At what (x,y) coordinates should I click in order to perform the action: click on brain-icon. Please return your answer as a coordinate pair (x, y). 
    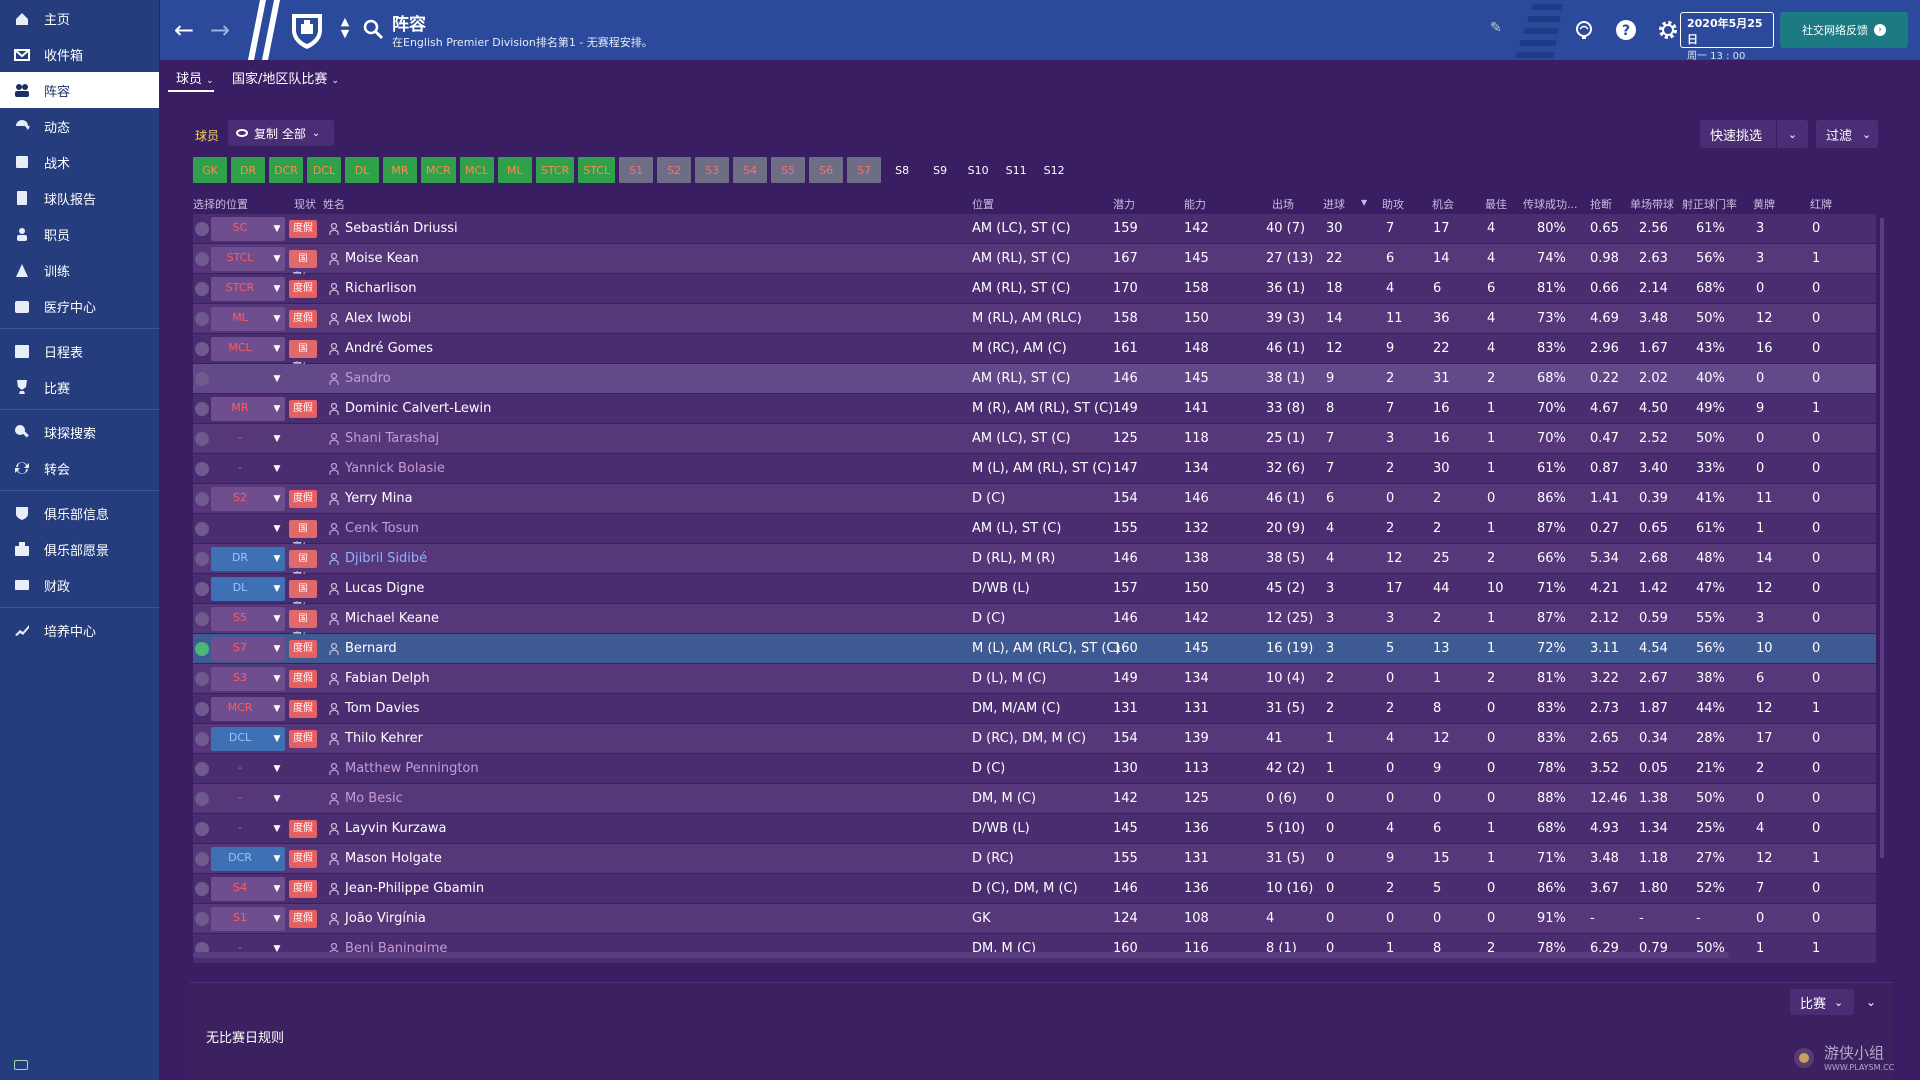
    Looking at the image, I should click on (1584, 30).